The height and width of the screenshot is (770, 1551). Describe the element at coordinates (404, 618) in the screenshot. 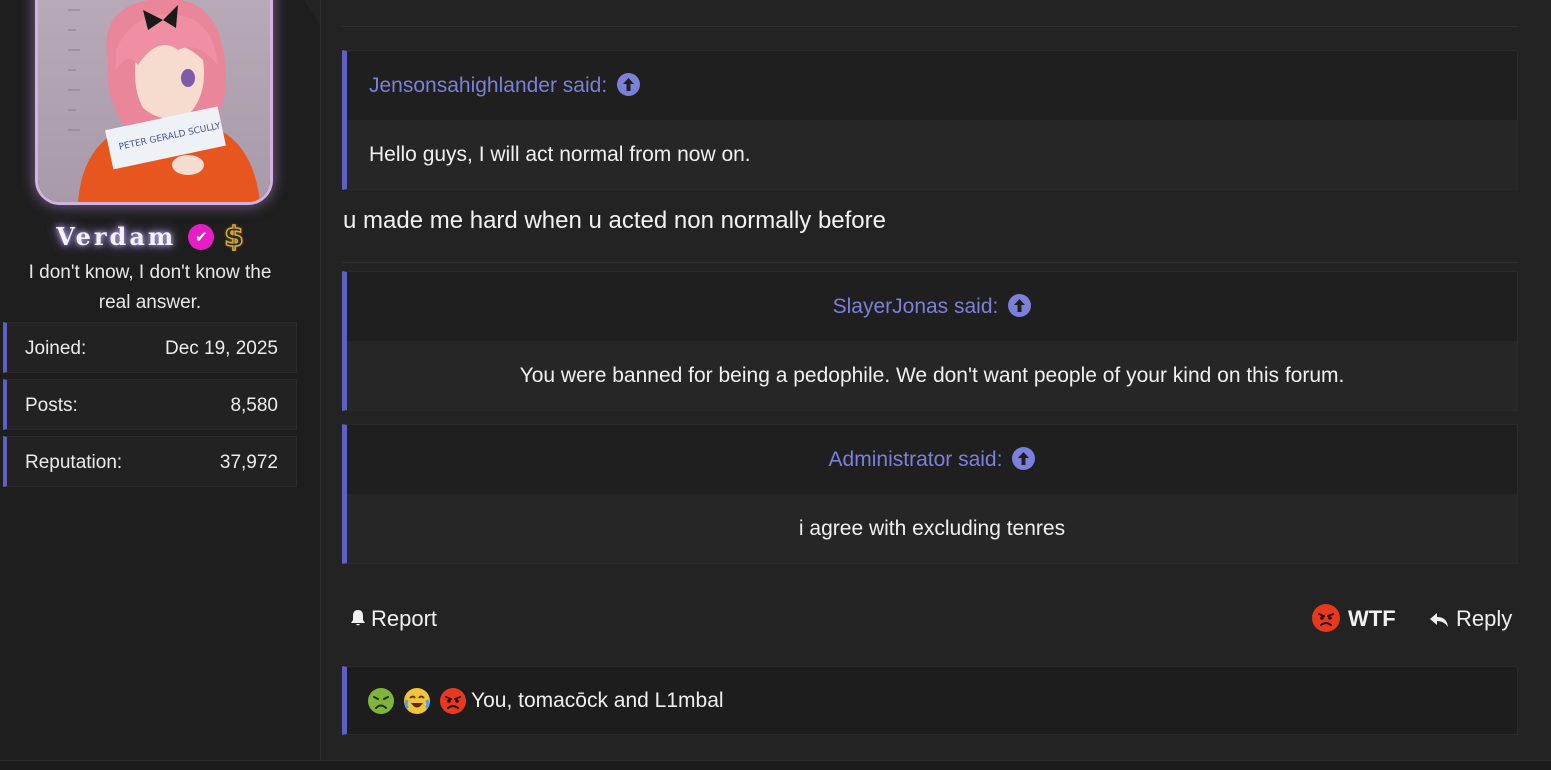

I see `report-label: Report` at that location.